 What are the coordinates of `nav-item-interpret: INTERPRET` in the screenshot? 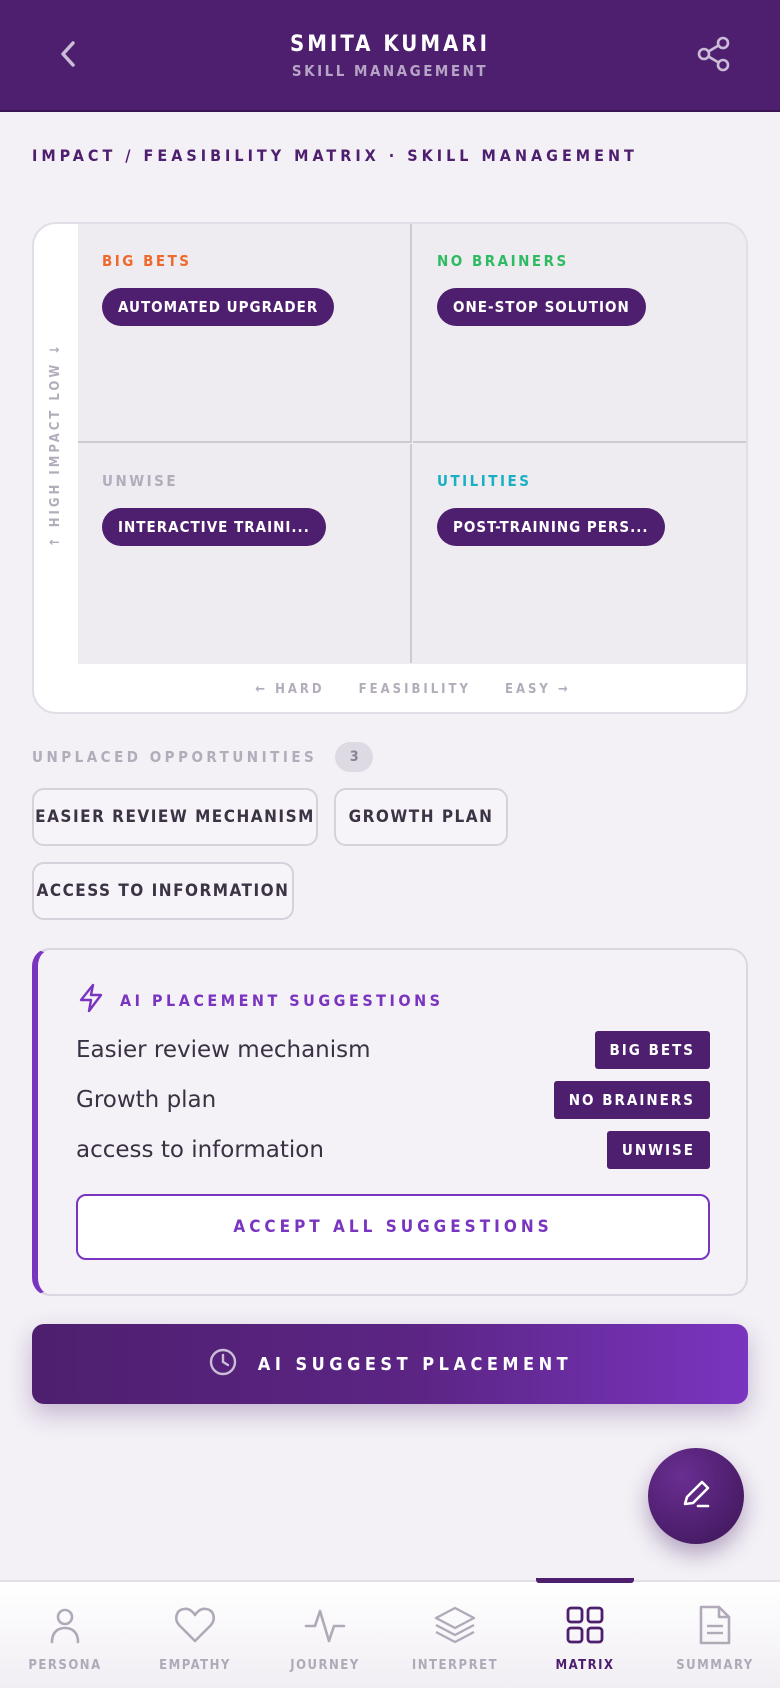 It's located at (455, 1635).